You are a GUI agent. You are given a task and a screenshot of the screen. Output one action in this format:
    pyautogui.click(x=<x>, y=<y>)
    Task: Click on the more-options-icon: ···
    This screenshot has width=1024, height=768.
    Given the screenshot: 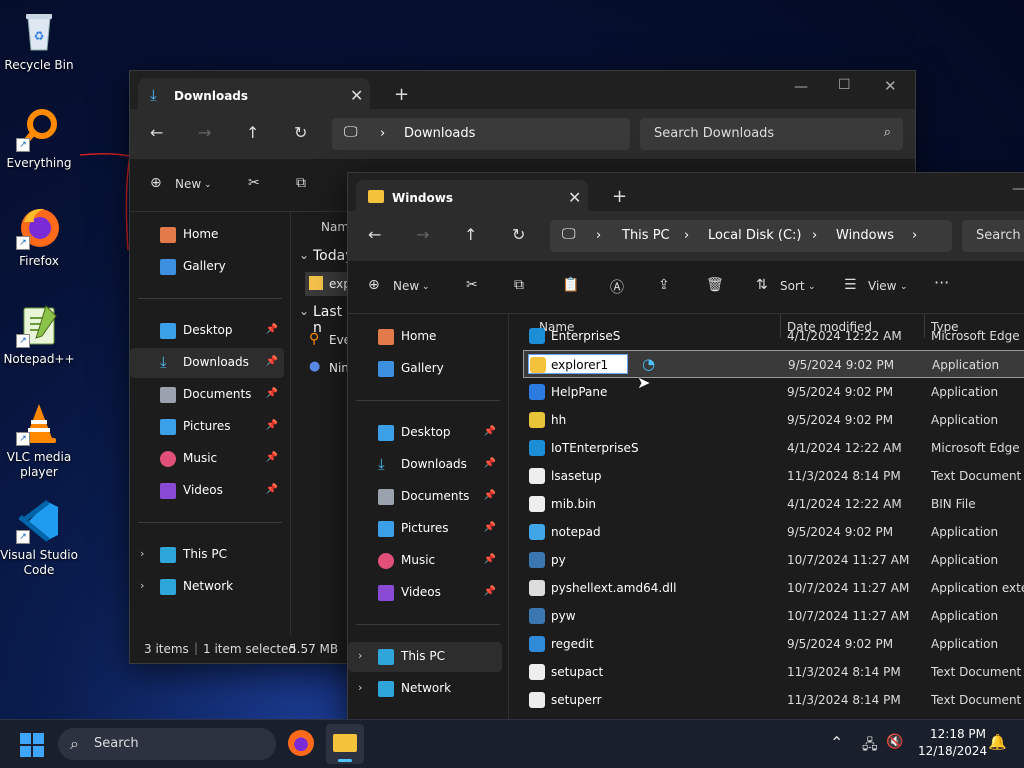 What is the action you would take?
    pyautogui.click(x=941, y=282)
    